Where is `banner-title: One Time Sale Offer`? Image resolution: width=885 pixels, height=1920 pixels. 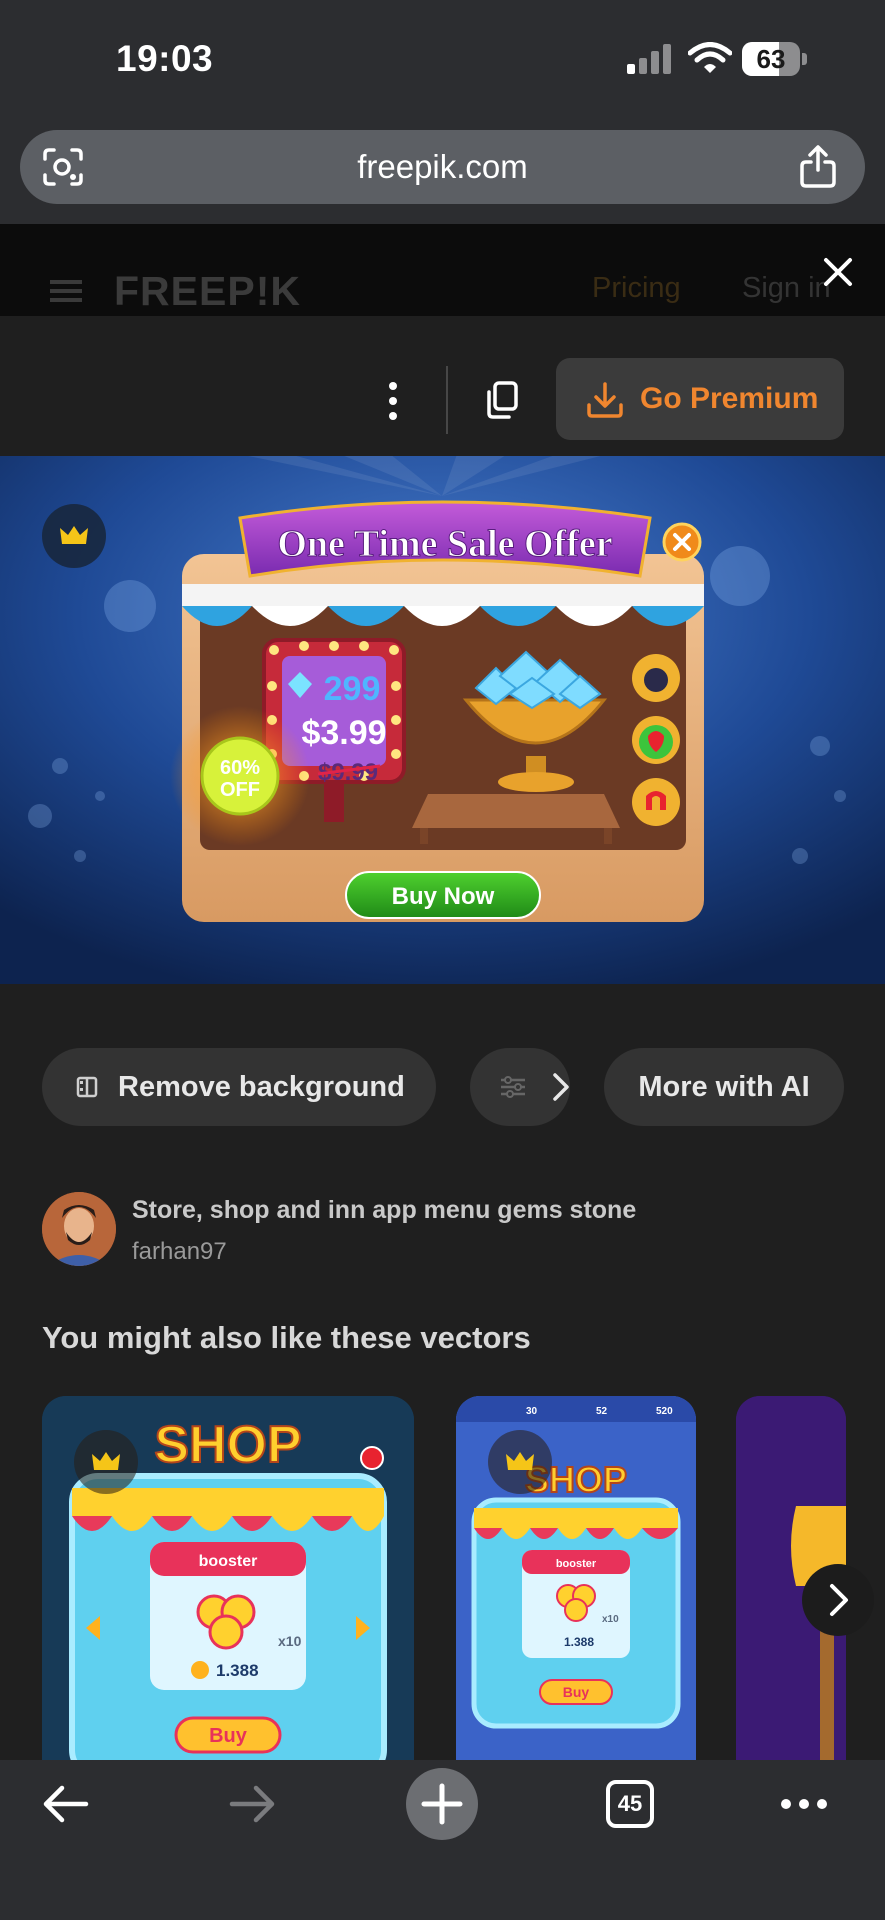
banner-title: One Time Sale Offer is located at coordinates (444, 544).